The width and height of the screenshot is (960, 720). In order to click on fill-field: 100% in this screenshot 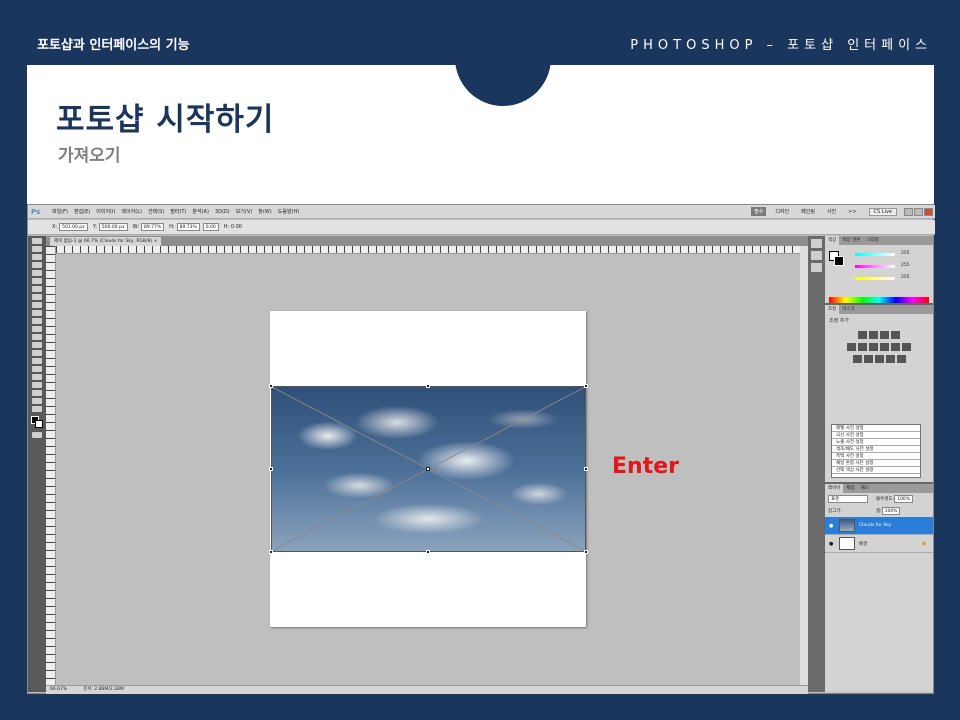, I will do `click(891, 511)`.